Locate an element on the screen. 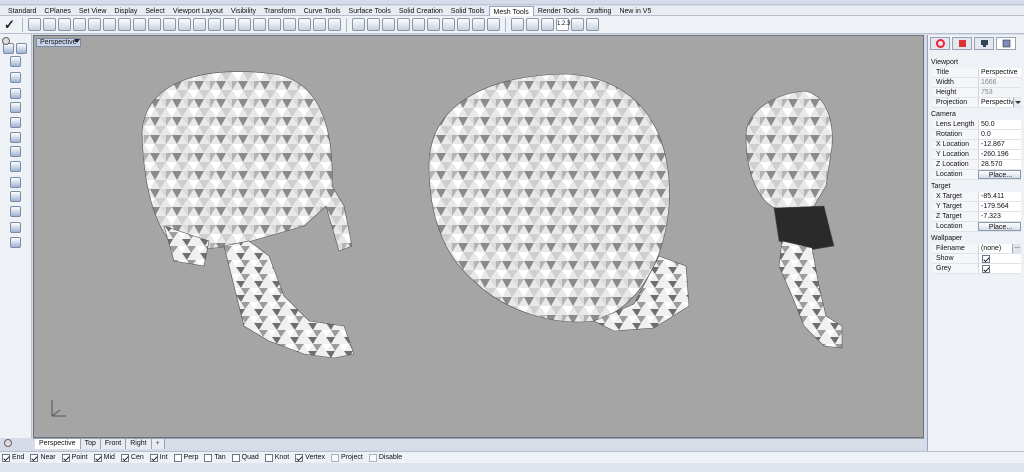  mesh-cull-button is located at coordinates (493, 24).